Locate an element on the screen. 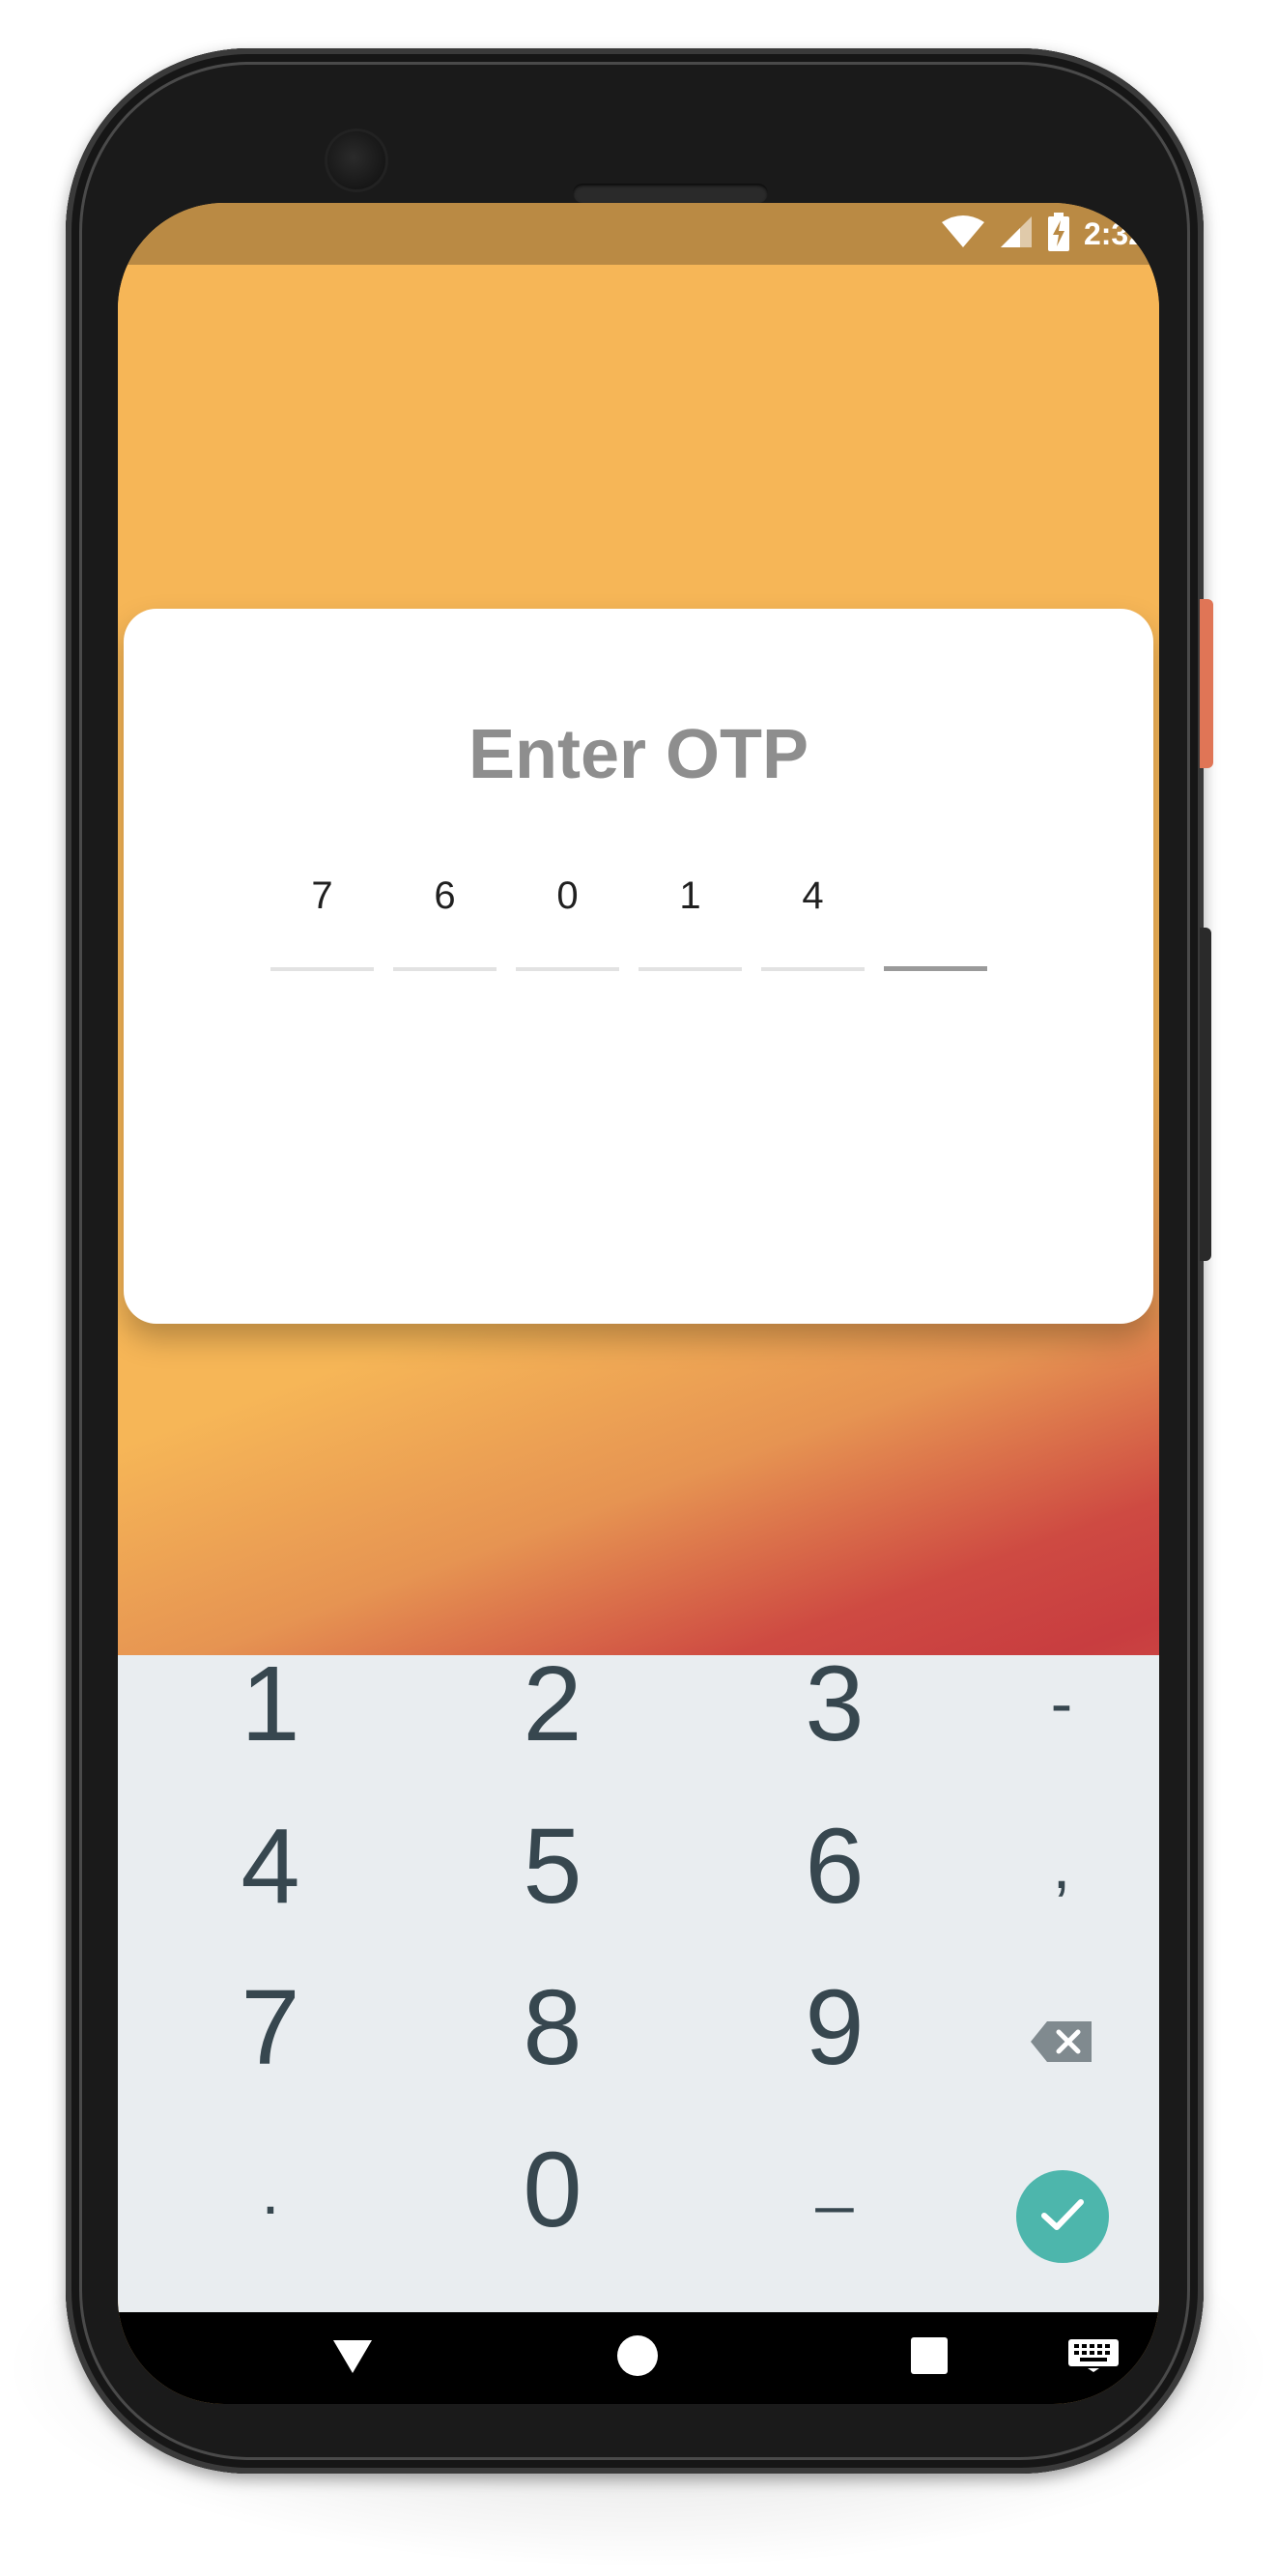 The width and height of the screenshot is (1277, 2576). recents-icon is located at coordinates (929, 2358).